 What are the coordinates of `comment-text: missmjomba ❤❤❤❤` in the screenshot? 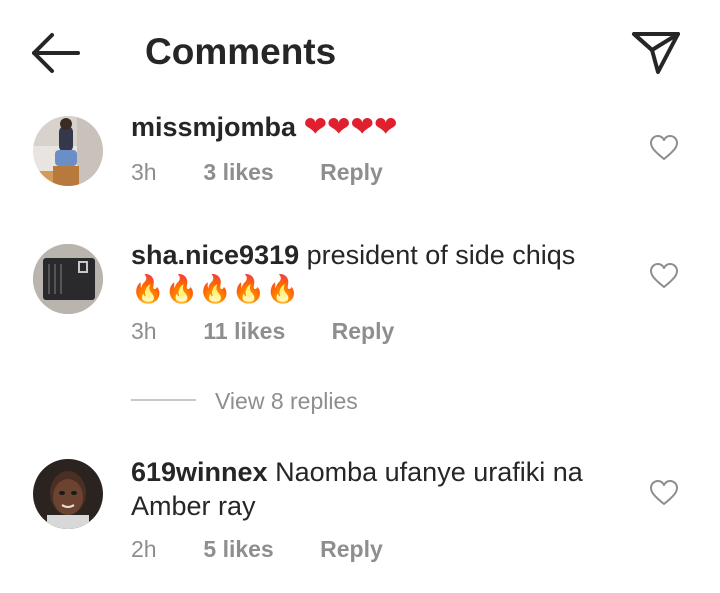 It's located at (376, 127).